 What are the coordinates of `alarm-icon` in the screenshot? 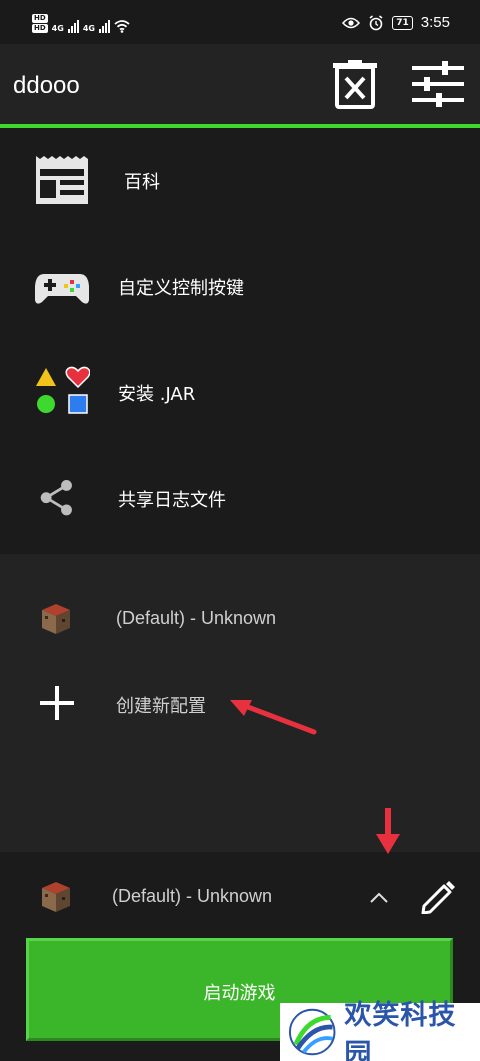 It's located at (376, 22).